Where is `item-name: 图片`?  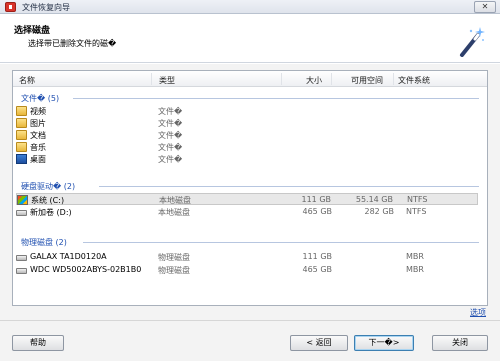
item-name: 图片 is located at coordinates (38, 123).